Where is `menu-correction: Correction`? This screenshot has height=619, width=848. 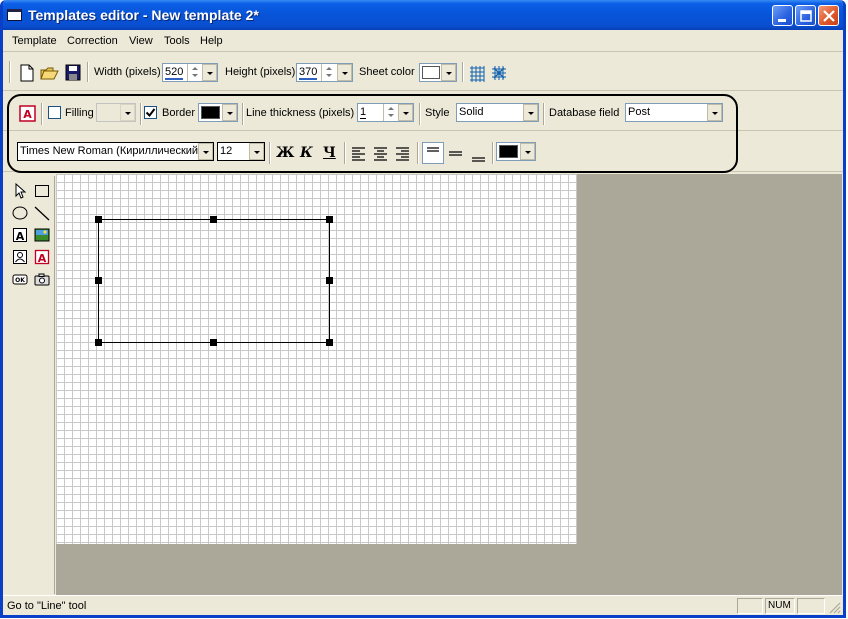 menu-correction: Correction is located at coordinates (92, 41).